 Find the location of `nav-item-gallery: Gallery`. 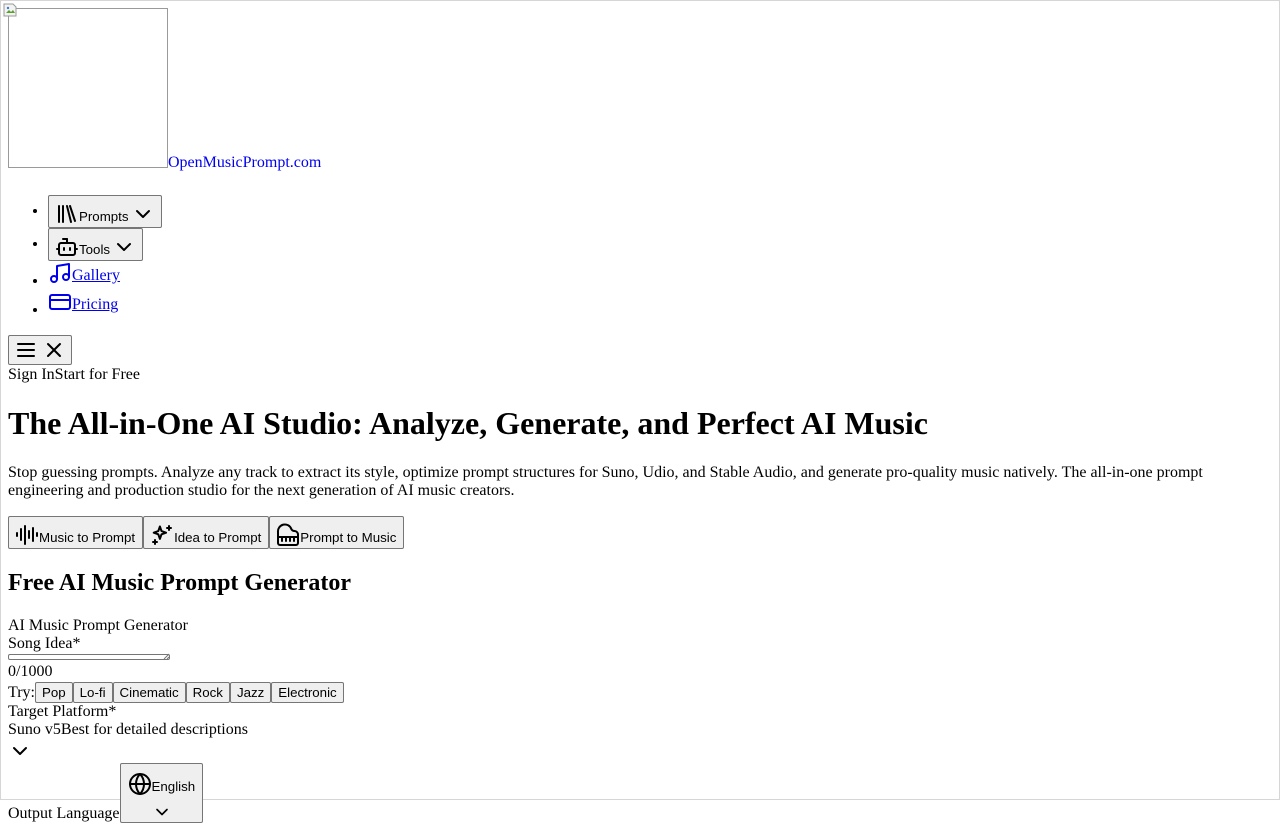

nav-item-gallery: Gallery is located at coordinates (660, 275).